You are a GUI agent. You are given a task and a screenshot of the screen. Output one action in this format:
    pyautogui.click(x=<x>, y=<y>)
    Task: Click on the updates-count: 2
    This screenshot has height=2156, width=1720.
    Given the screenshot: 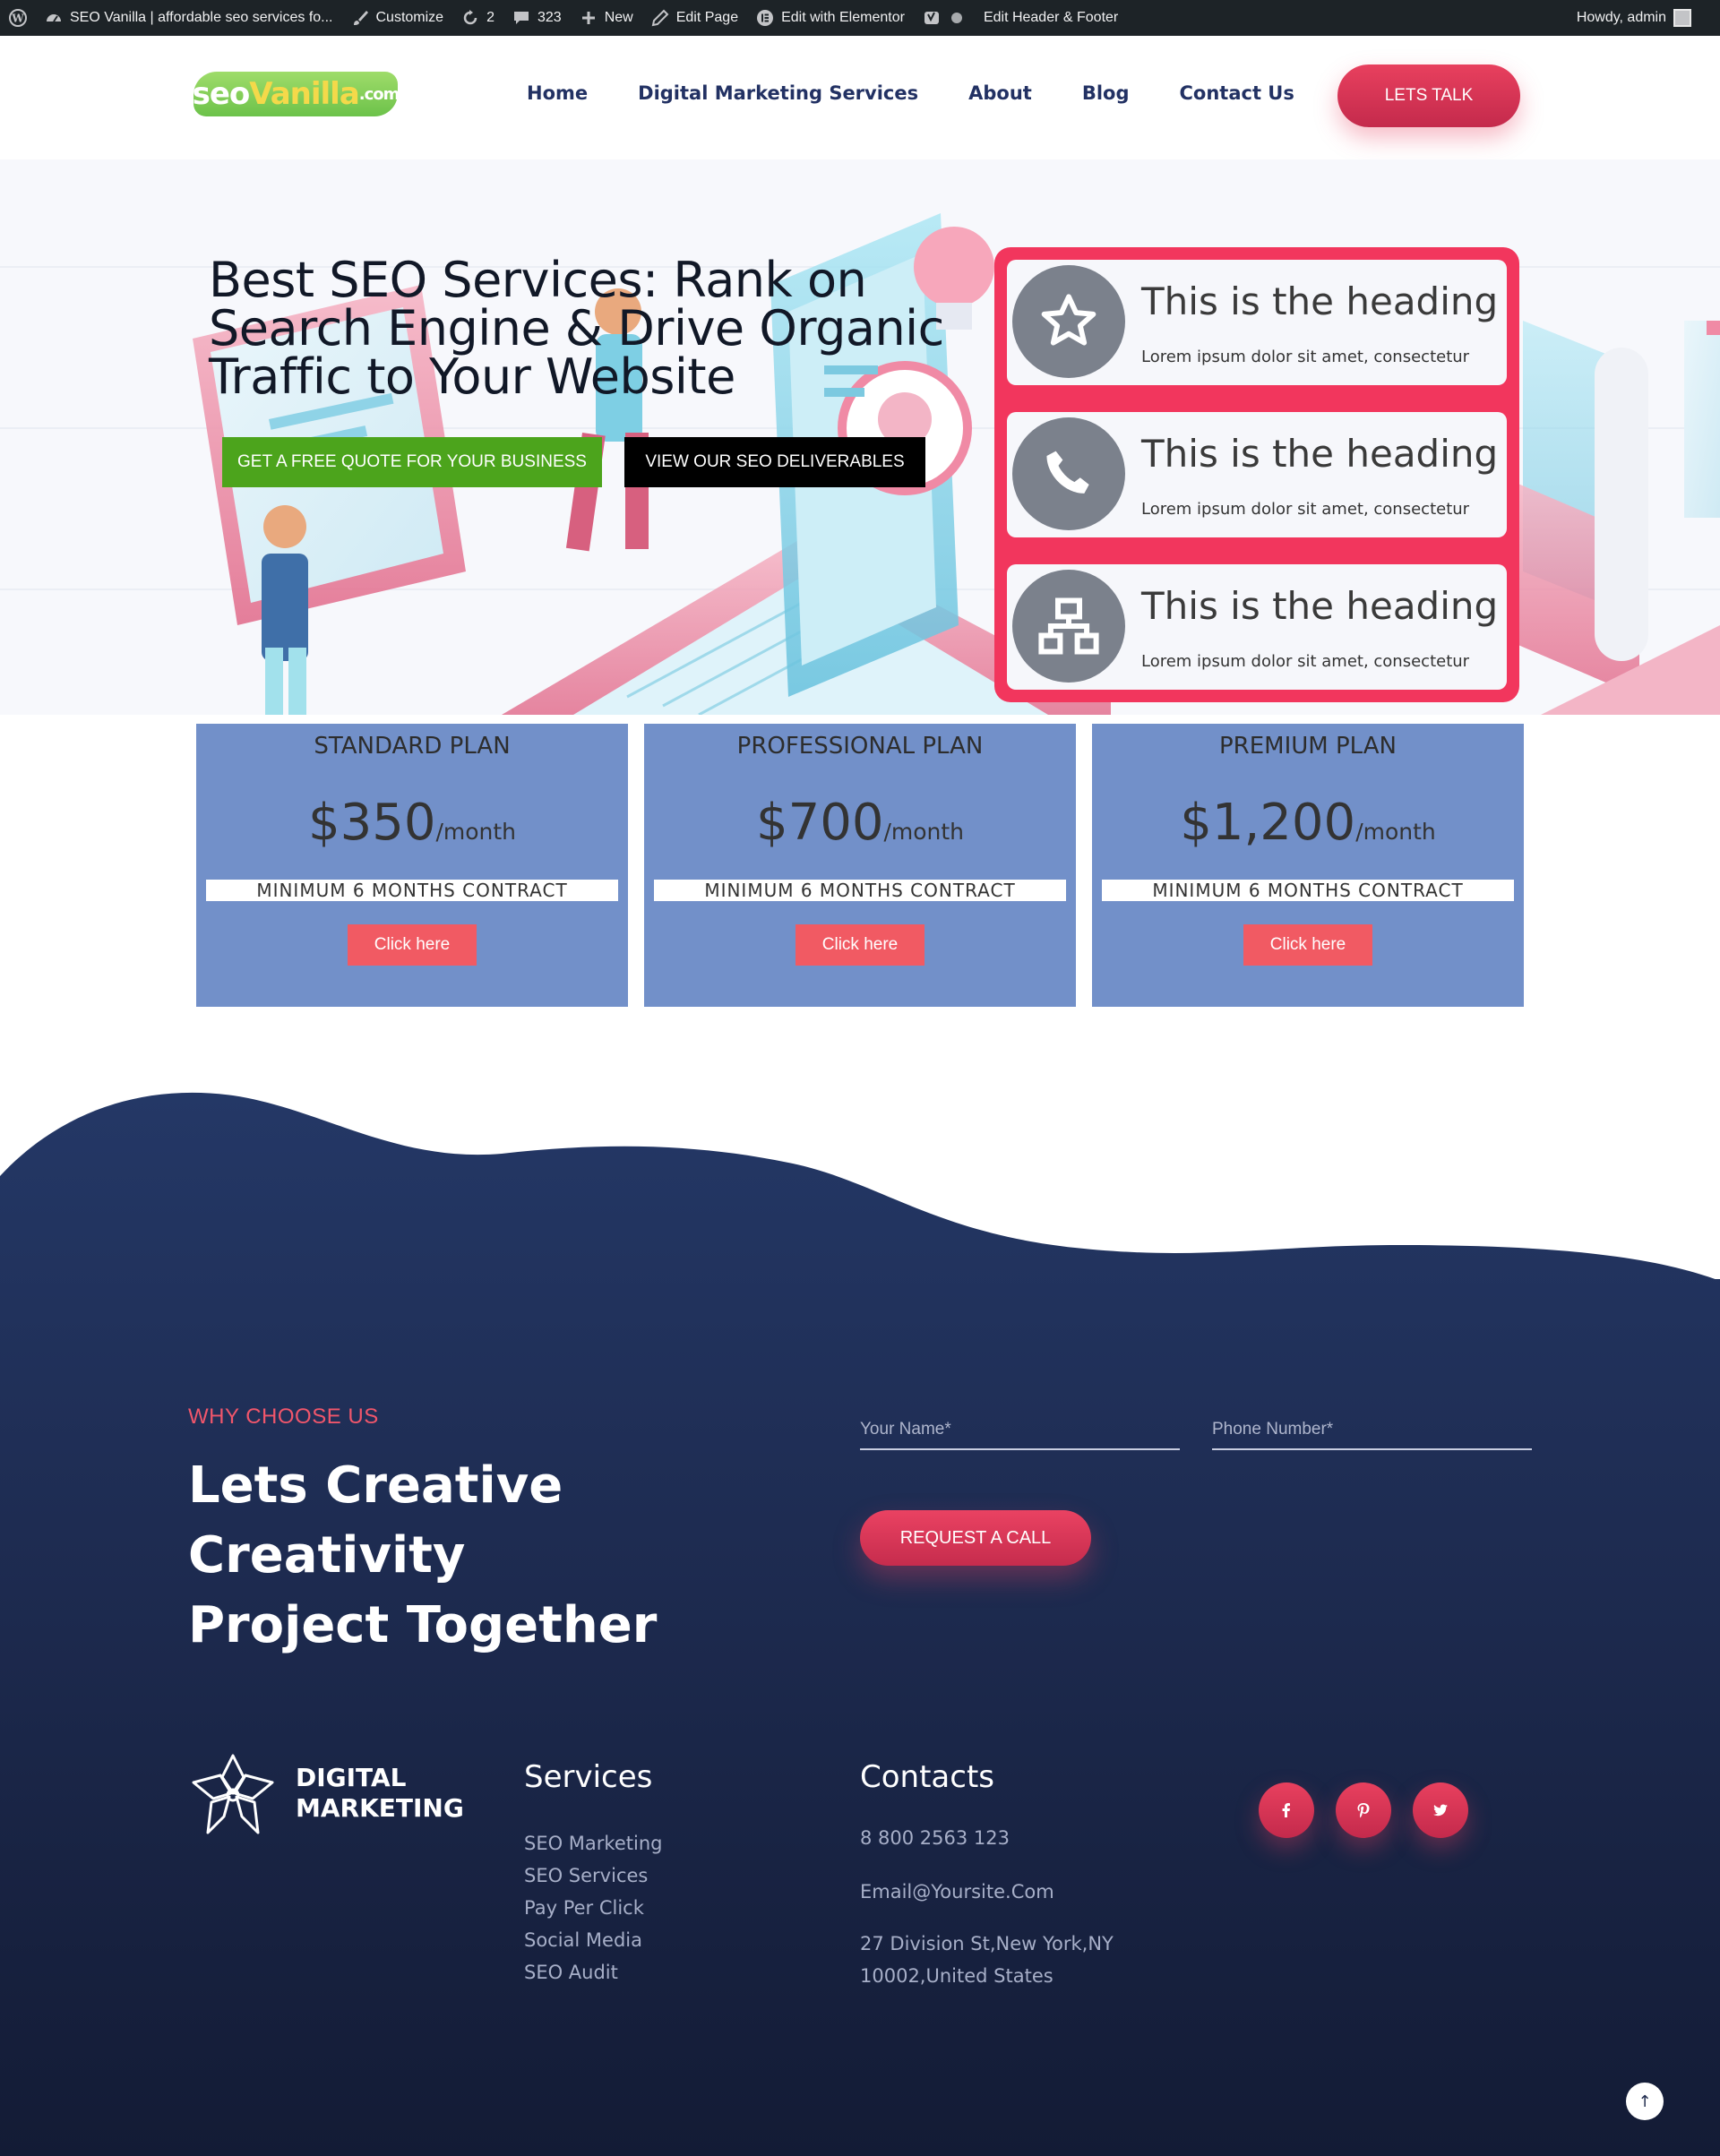 What is the action you would take?
    pyautogui.click(x=490, y=17)
    